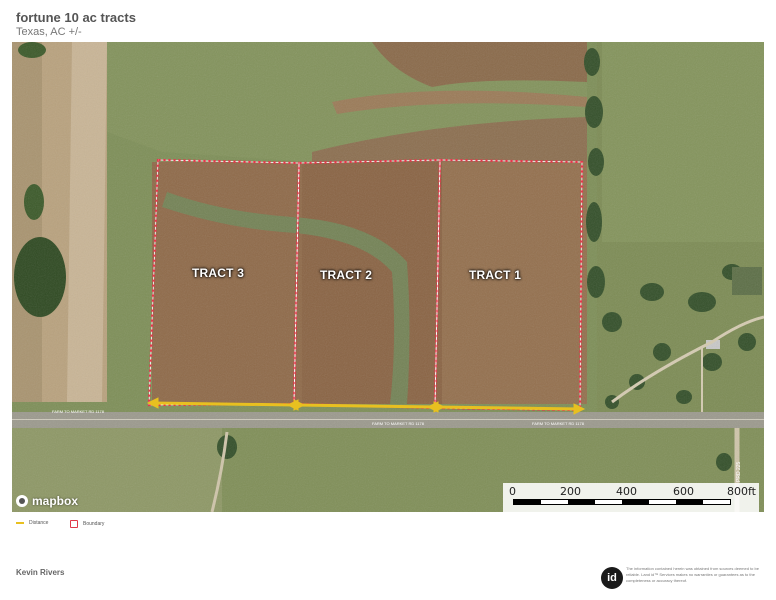 This screenshot has width=776, height=600. Describe the element at coordinates (626, 491) in the screenshot. I see `scale-tick-400: 400` at that location.